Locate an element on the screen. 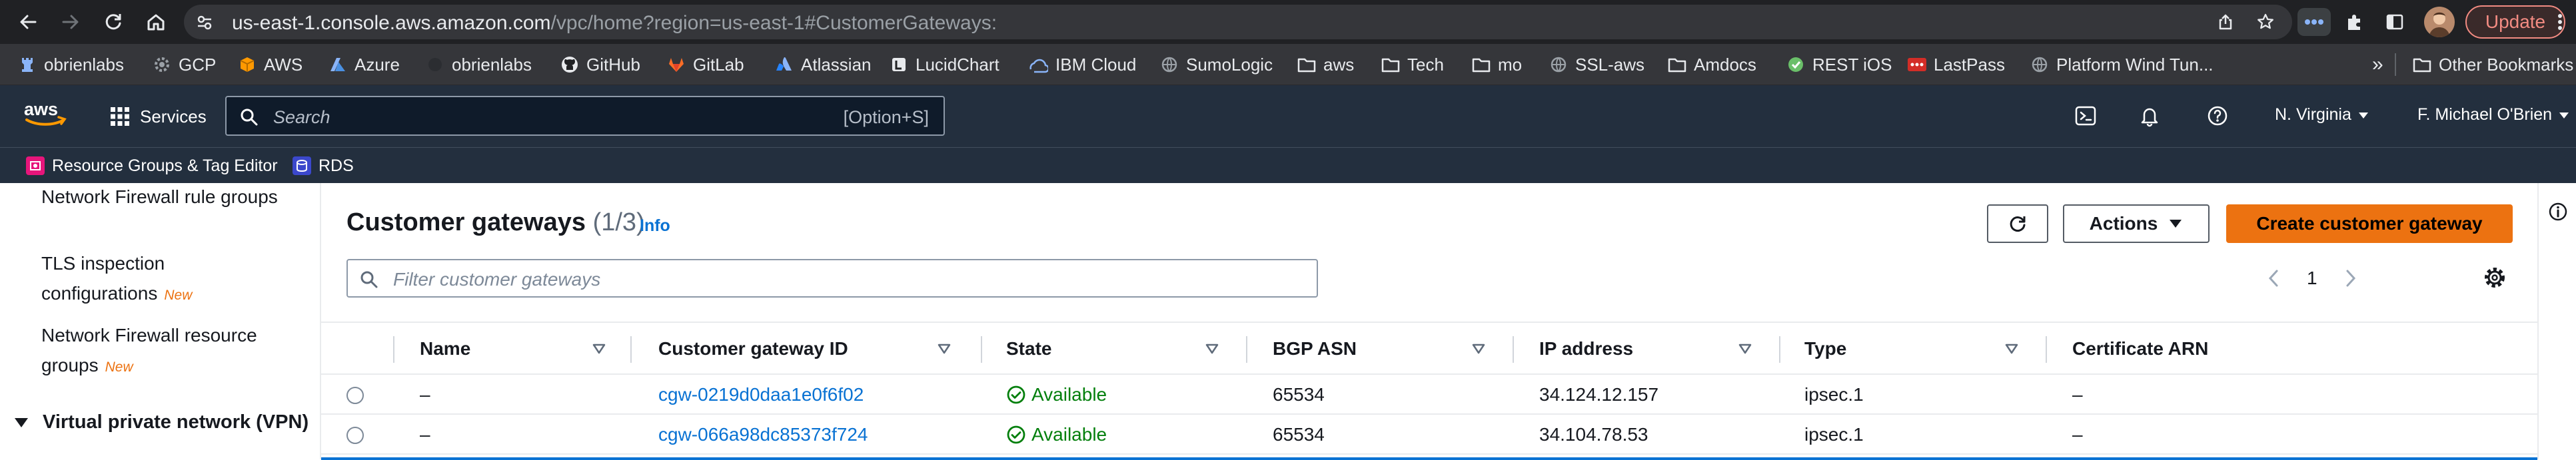 This screenshot has width=2576, height=460. sidebar-item-firewall-resource-groups: Network Firewall resource groups New is located at coordinates (168, 351).